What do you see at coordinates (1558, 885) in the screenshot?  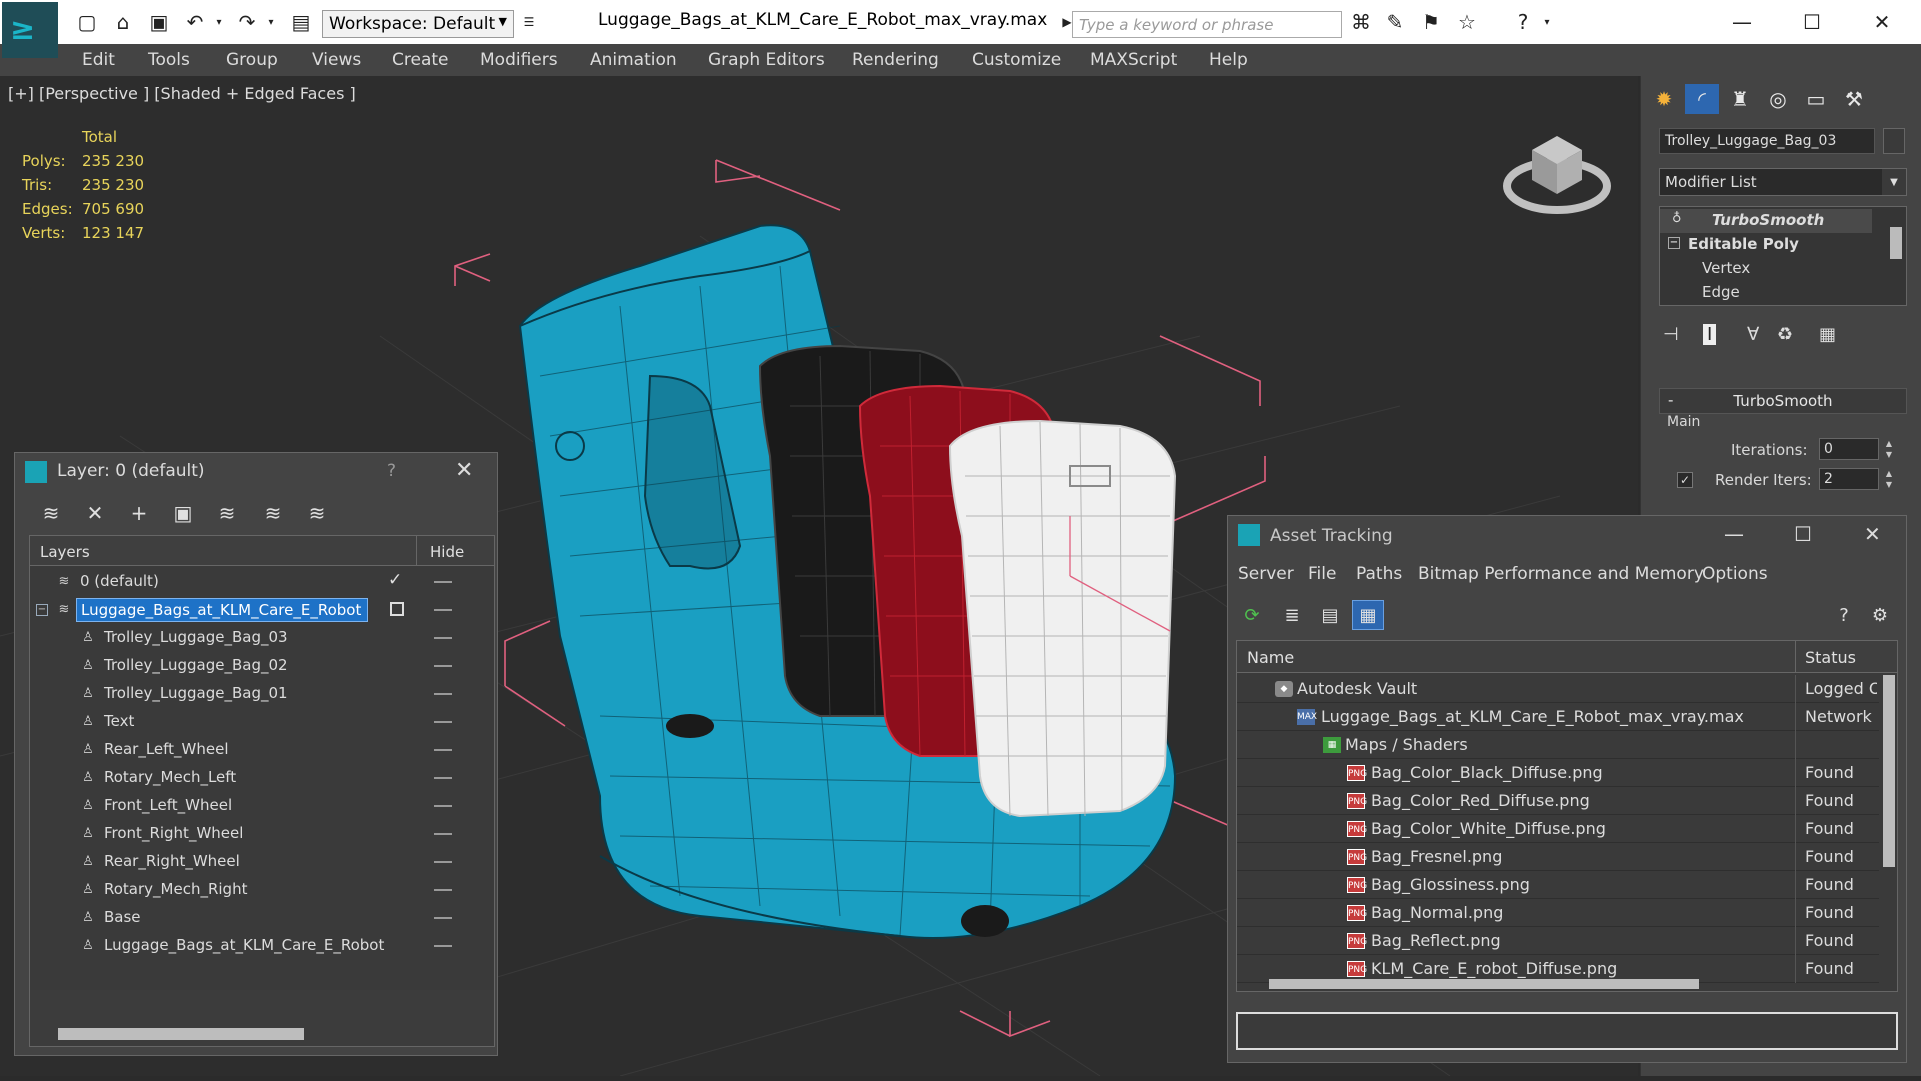 I see `asset-row-png: PNG Bag_Glossiness.png Found` at bounding box center [1558, 885].